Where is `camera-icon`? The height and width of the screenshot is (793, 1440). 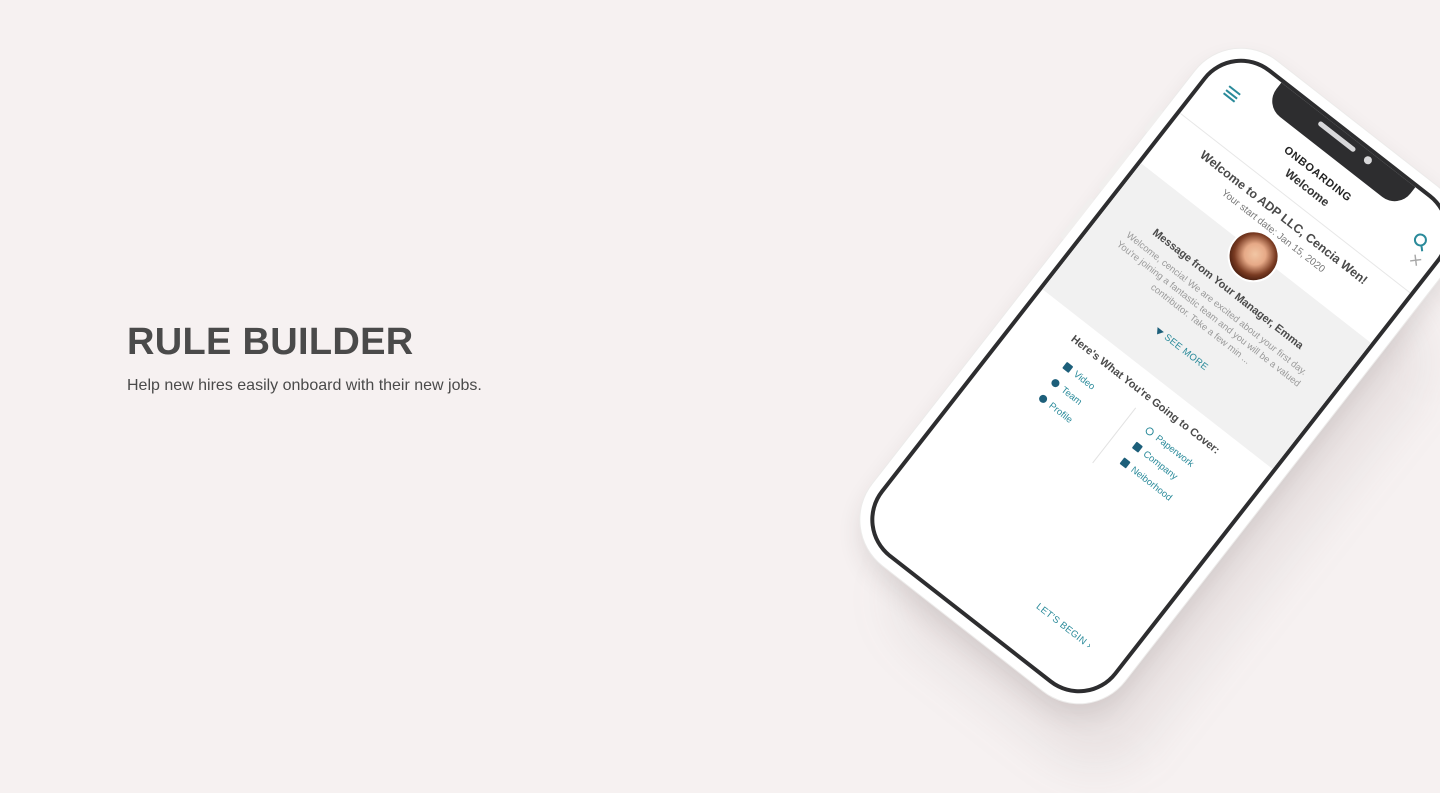
camera-icon is located at coordinates (1368, 160).